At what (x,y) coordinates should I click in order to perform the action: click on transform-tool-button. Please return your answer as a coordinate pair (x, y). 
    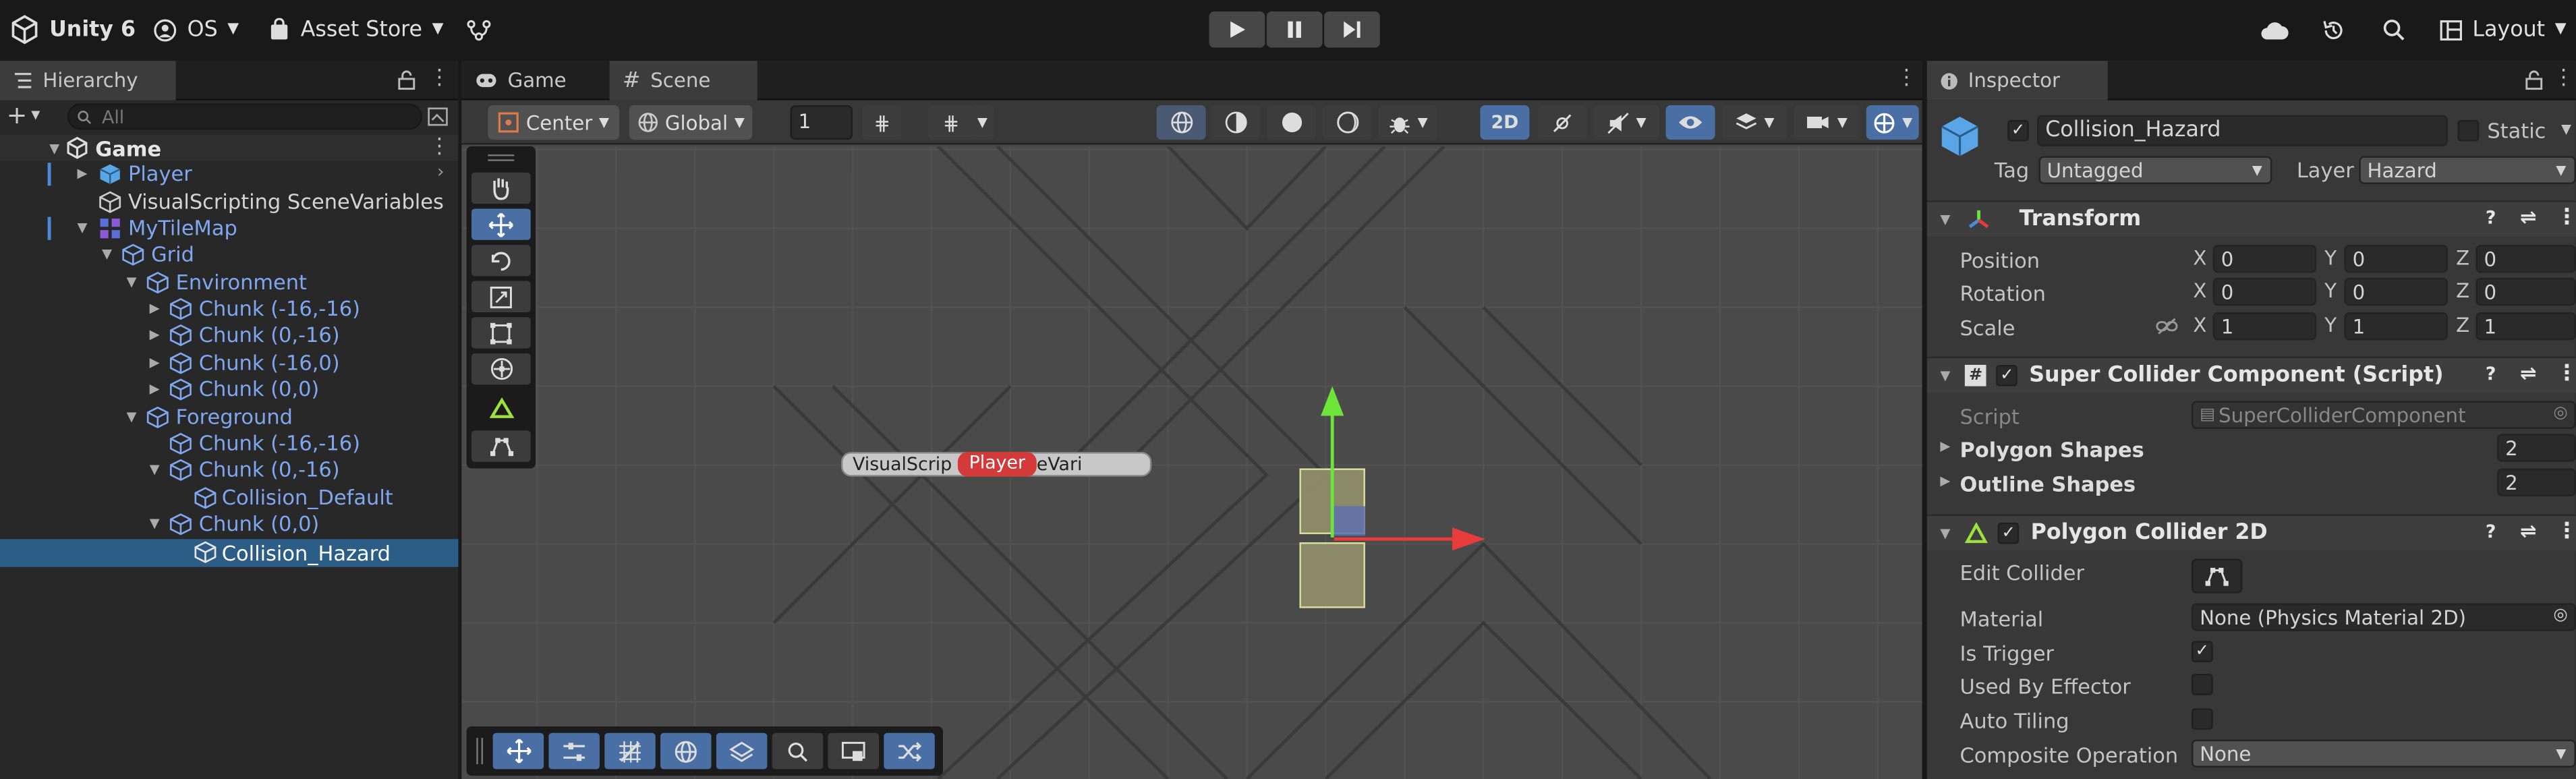
    Looking at the image, I should click on (501, 369).